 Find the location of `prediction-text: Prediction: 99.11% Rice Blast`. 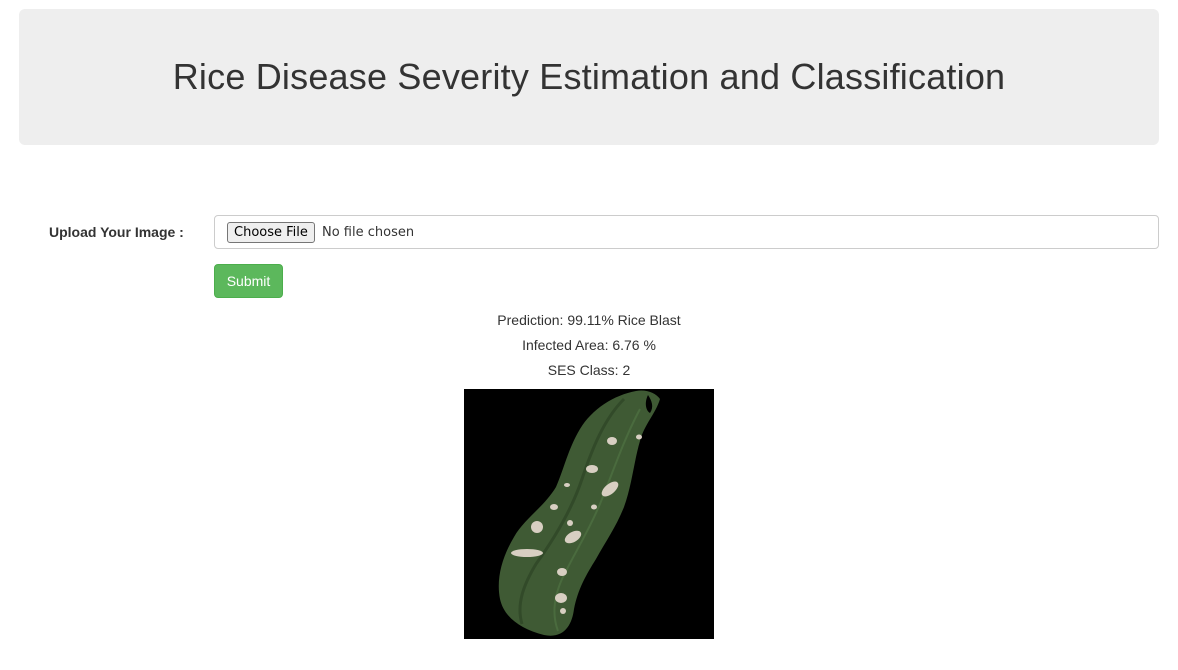

prediction-text: Prediction: 99.11% Rice Blast is located at coordinates (589, 320).